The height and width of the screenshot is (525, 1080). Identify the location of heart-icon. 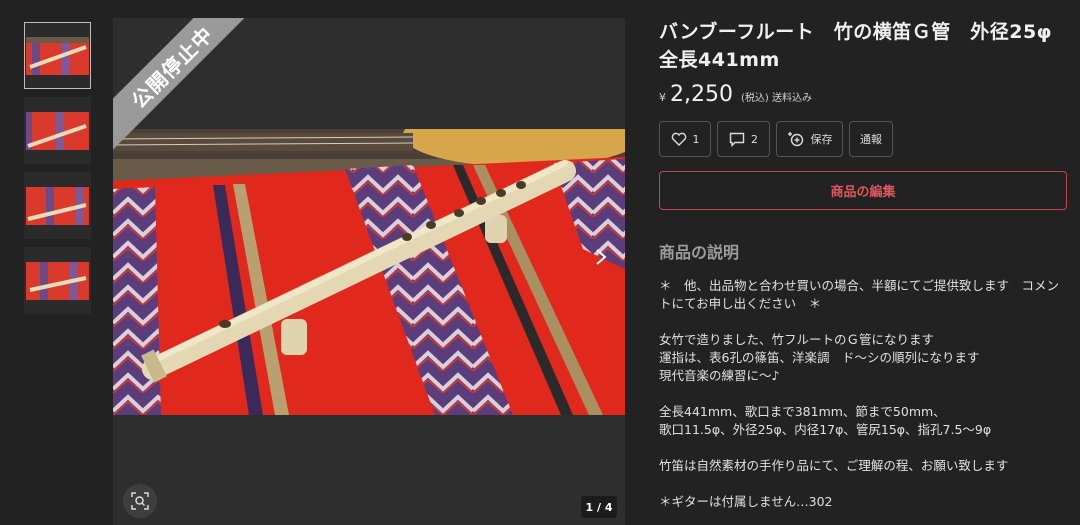
(678, 139).